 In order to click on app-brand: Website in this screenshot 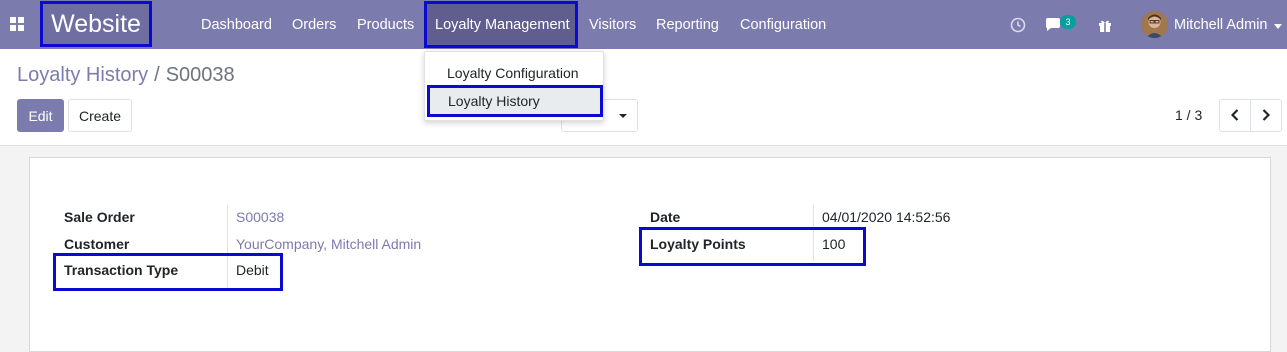, I will do `click(96, 24)`.